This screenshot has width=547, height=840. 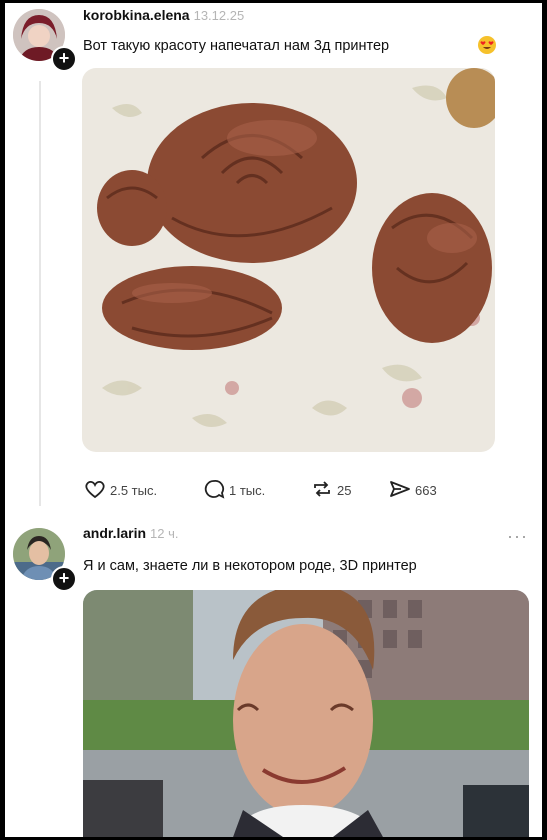 I want to click on post-username: andr.larin 12 ч., so click(x=131, y=533).